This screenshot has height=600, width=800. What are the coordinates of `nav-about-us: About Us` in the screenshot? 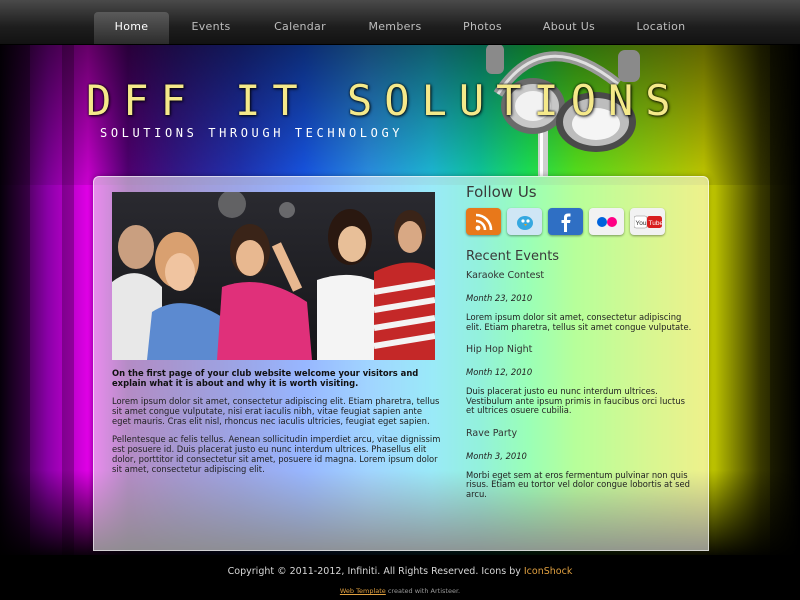 It's located at (569, 28).